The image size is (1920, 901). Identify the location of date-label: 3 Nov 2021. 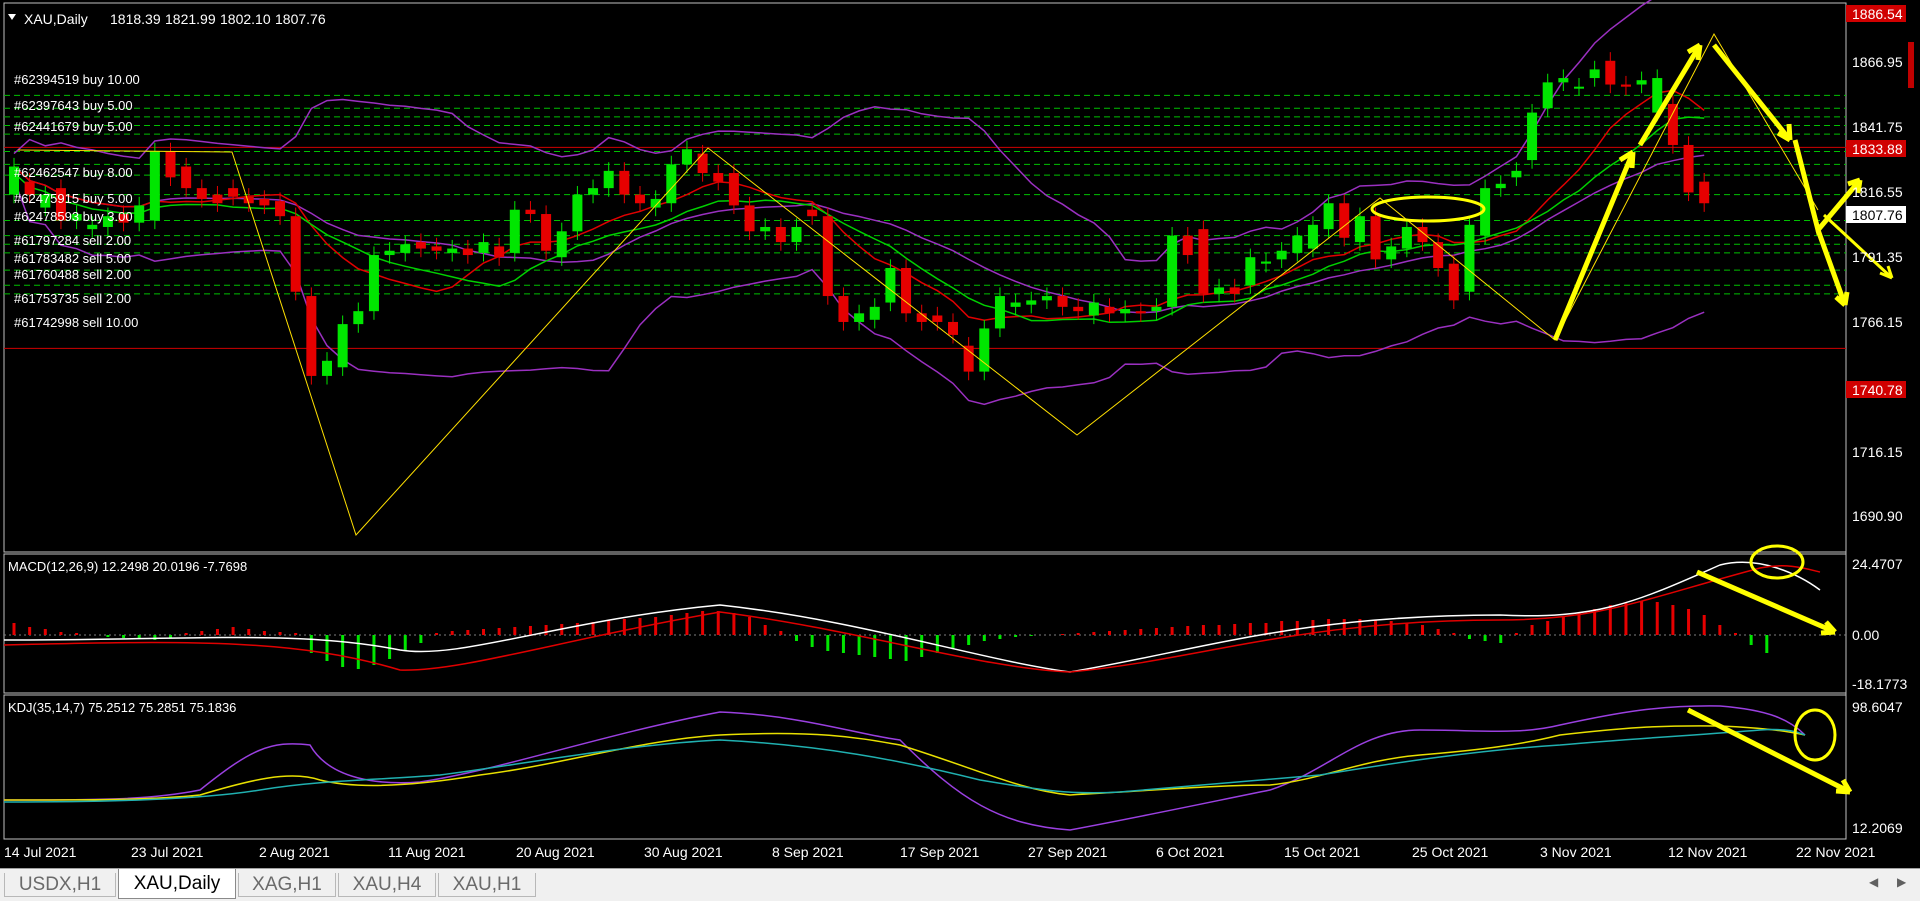
(1576, 852).